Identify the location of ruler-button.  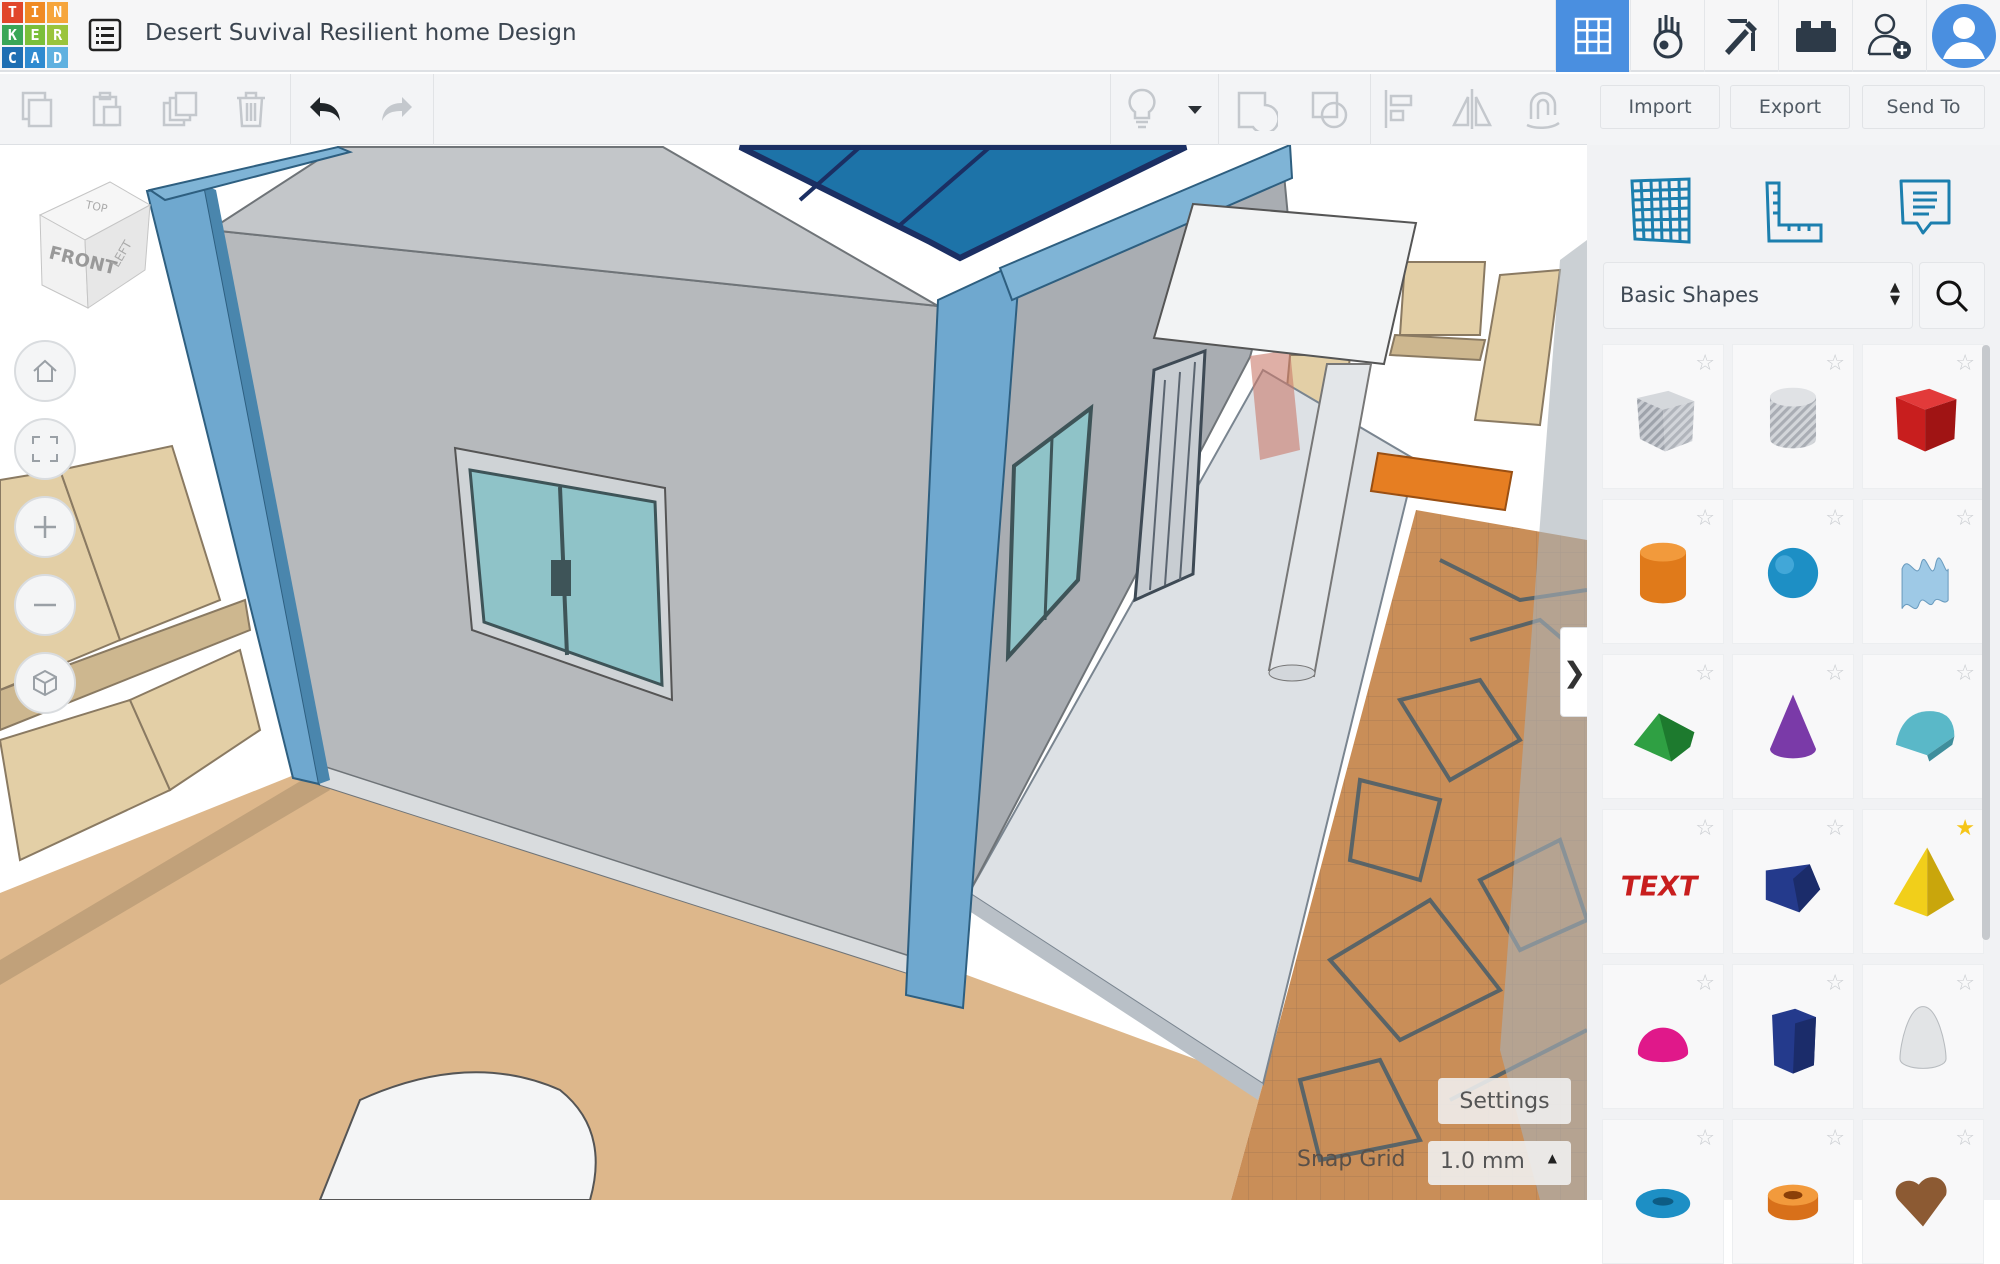
(1797, 207).